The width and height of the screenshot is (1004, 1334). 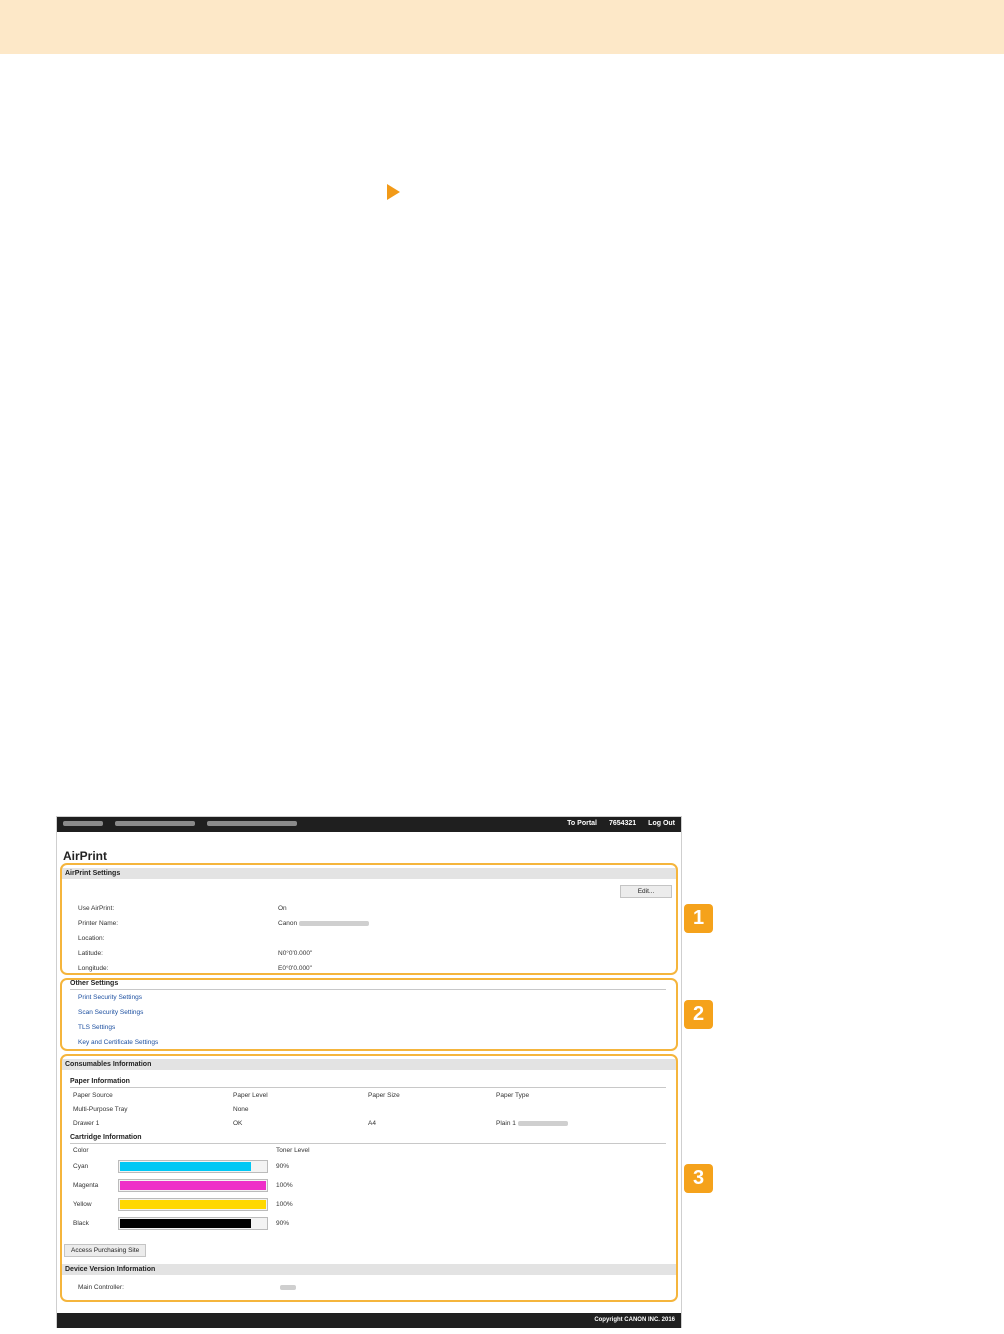 What do you see at coordinates (369, 1320) in the screenshot?
I see `footer-bar: Copyright CANON INC. 2016` at bounding box center [369, 1320].